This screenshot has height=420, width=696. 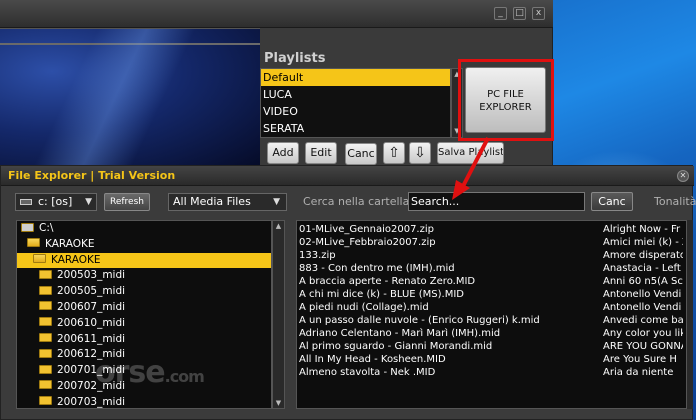 I want to click on file-row-name: A braccia aperte - Renato Zero.MID, so click(x=449, y=281).